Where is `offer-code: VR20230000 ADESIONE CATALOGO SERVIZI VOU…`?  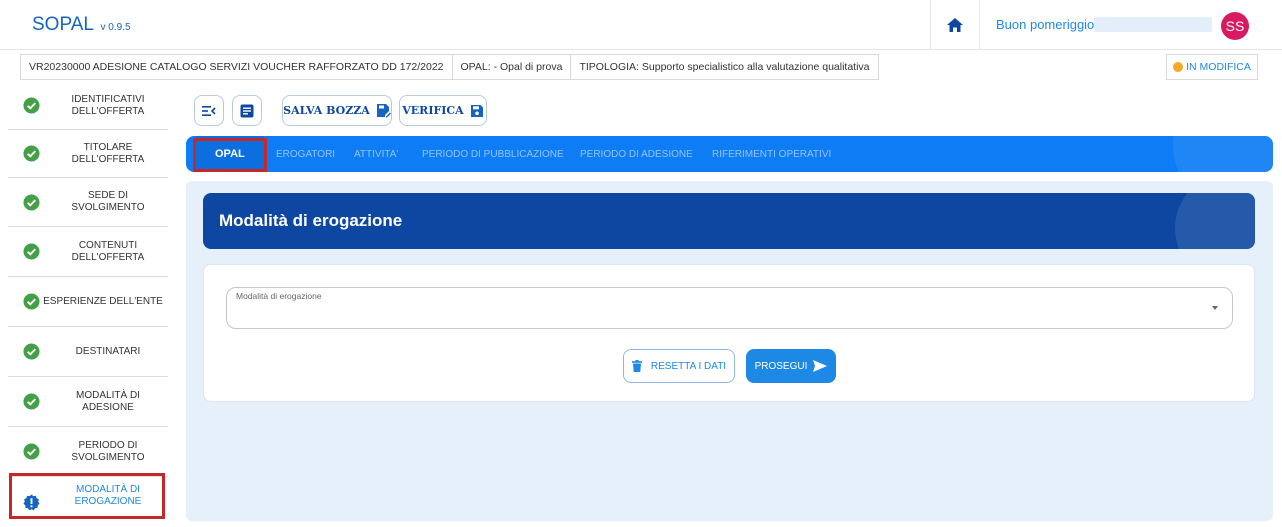
offer-code: VR20230000 ADESIONE CATALOGO SERVIZI VOU… is located at coordinates (236, 67).